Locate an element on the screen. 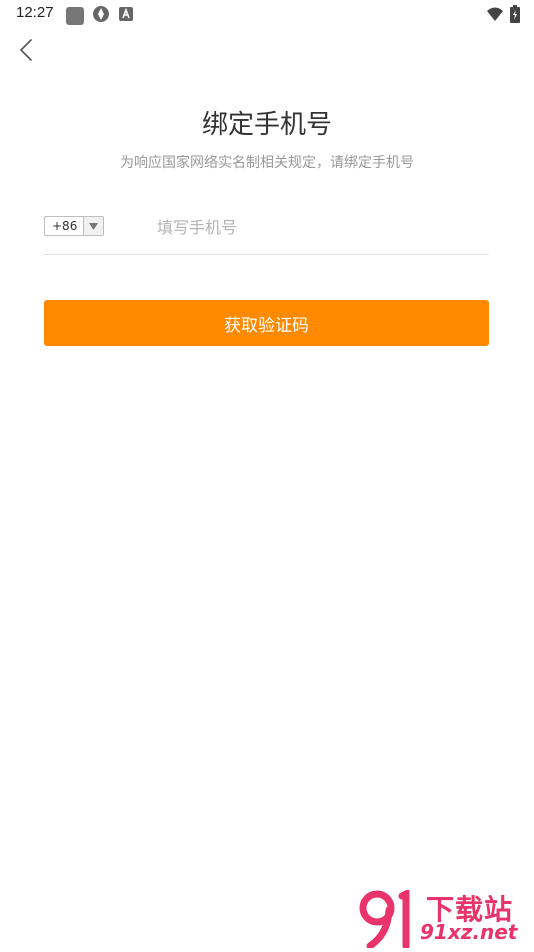 The width and height of the screenshot is (534, 952). watermark-logo-icon is located at coordinates (389, 920).